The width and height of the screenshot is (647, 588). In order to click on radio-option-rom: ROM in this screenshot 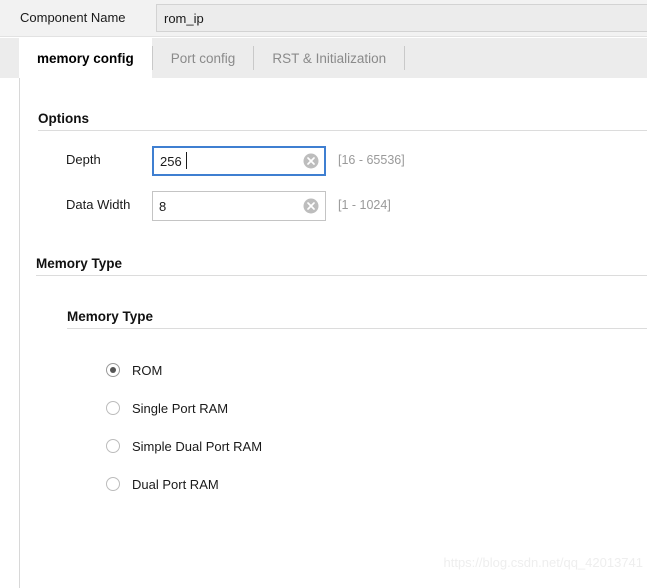, I will do `click(134, 370)`.